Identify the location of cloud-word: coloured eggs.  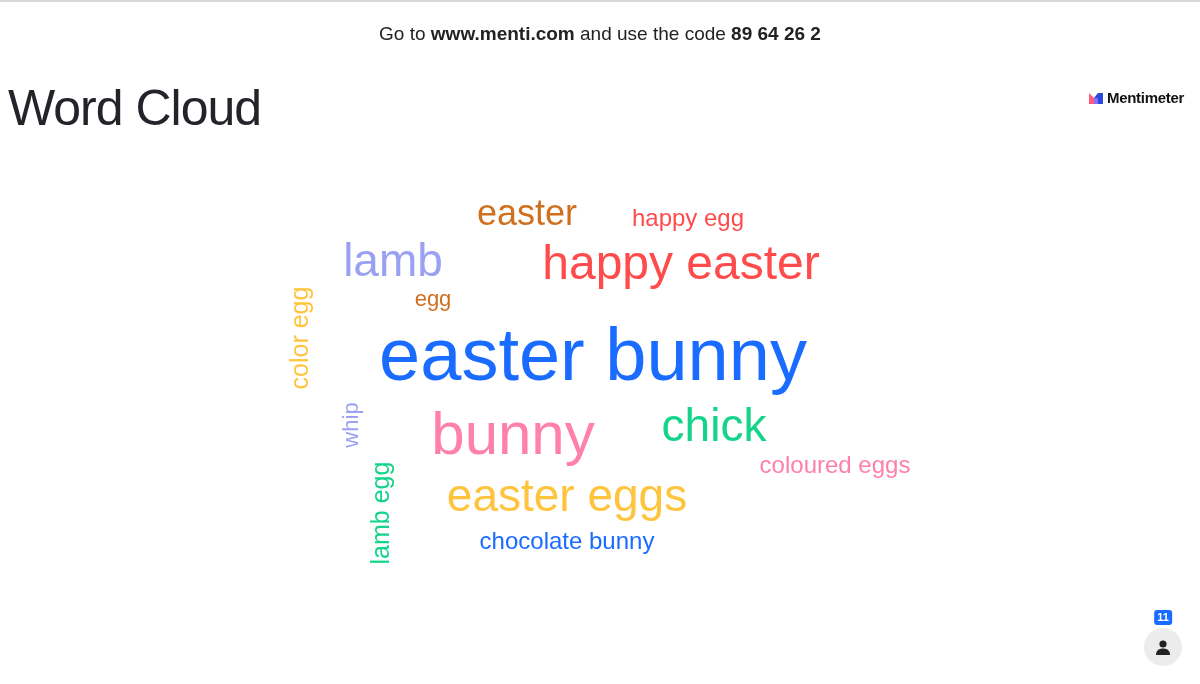
(835, 464).